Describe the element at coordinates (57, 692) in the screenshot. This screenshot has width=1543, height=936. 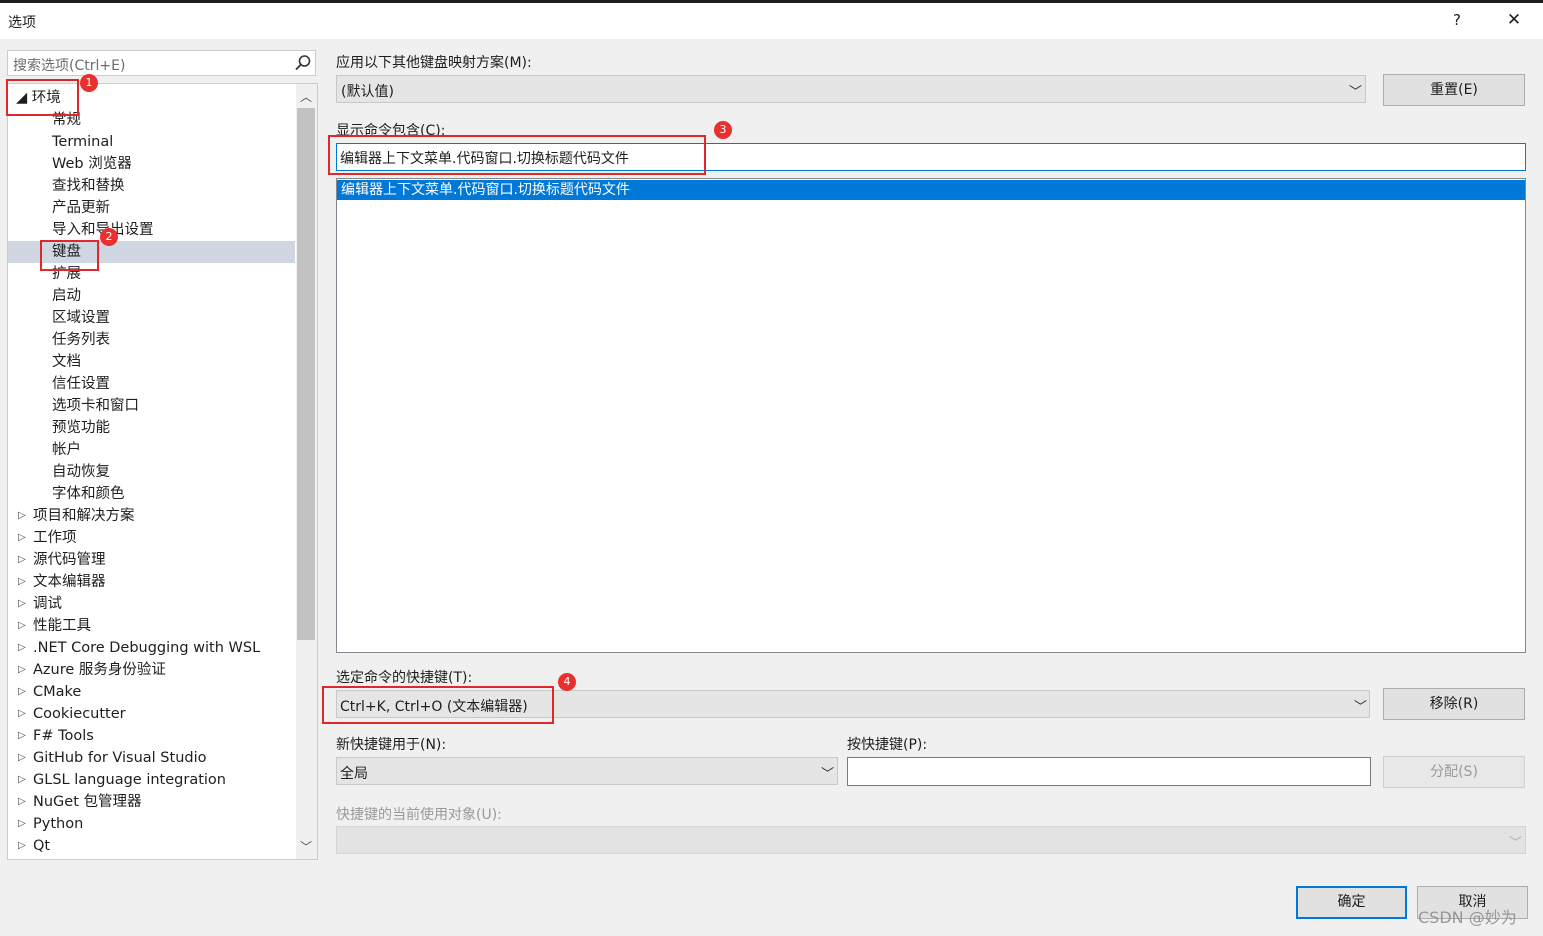
I see `tree-item-label: CMake` at that location.